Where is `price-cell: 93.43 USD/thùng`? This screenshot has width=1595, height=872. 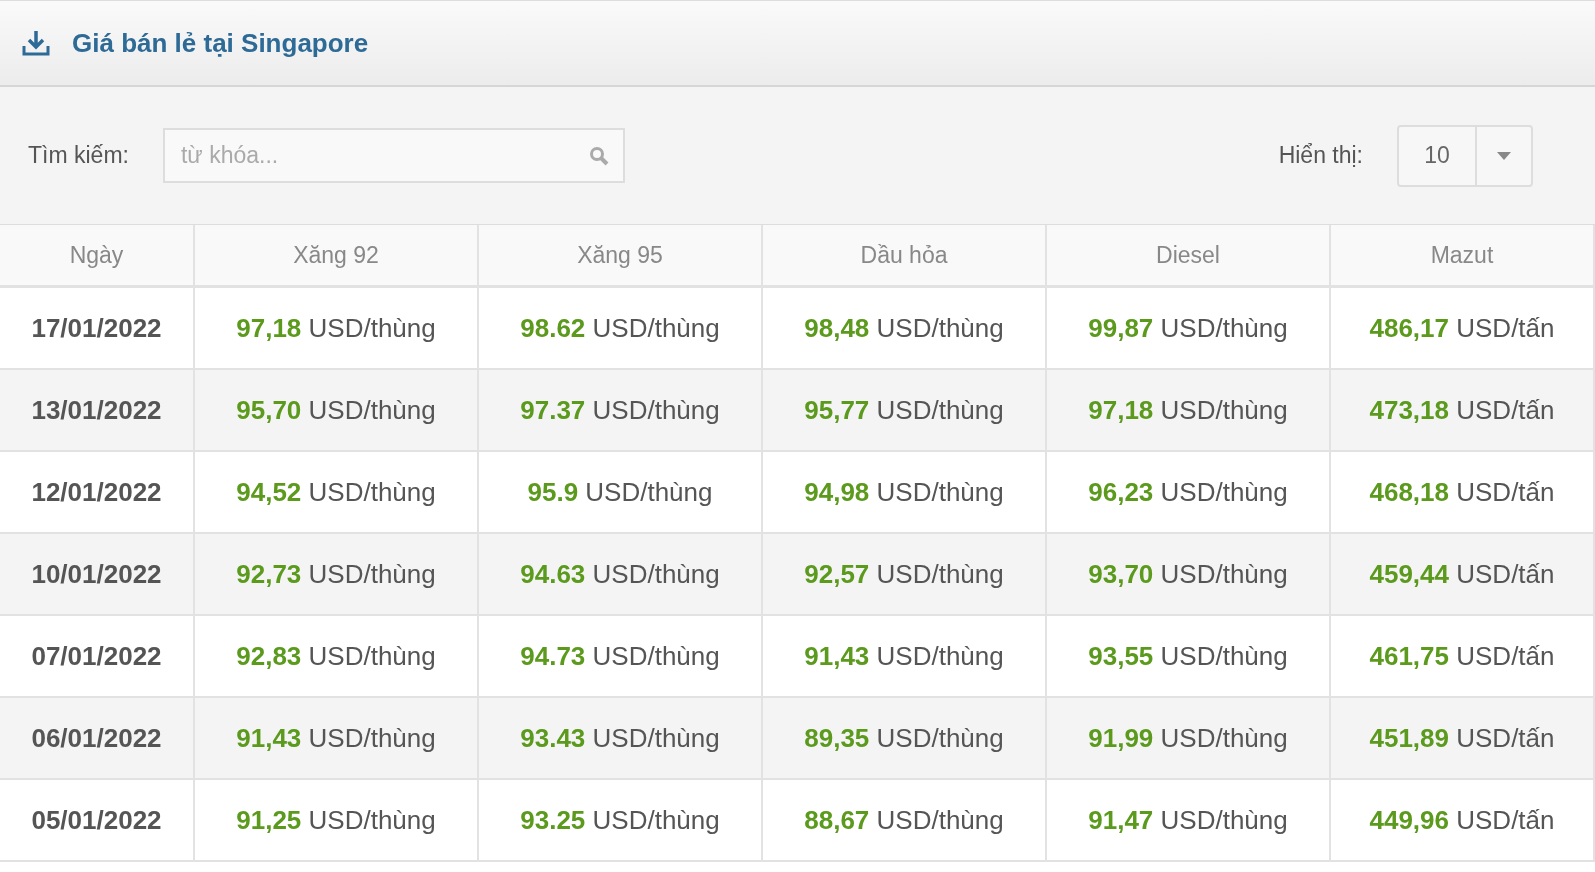
price-cell: 93.43 USD/thùng is located at coordinates (621, 739).